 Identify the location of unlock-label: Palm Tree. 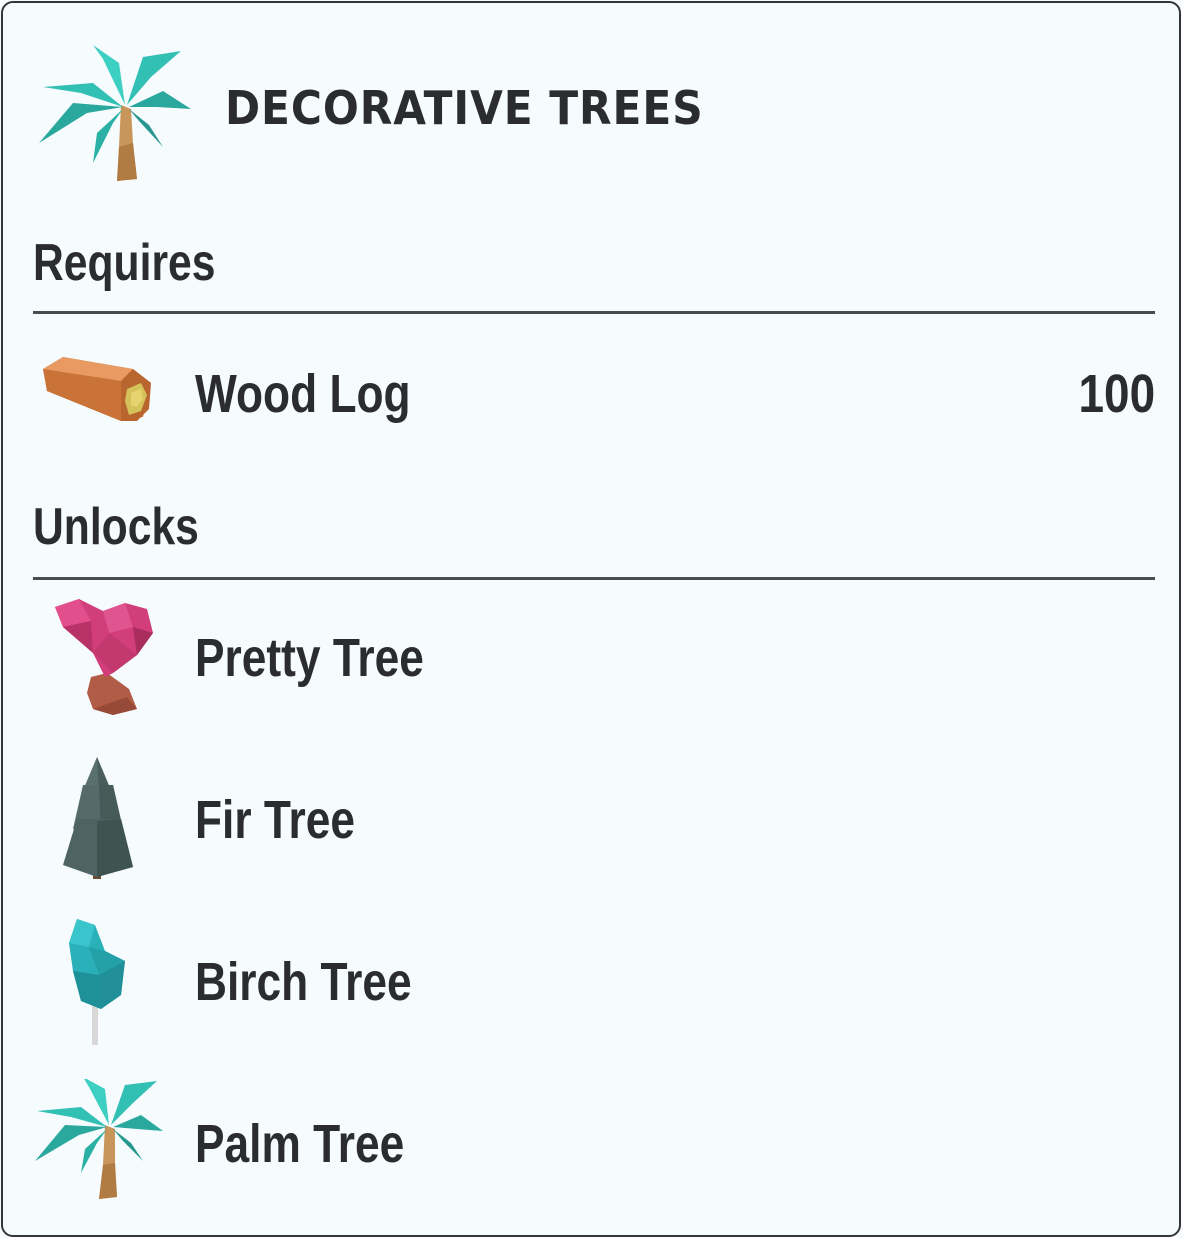
(300, 1144).